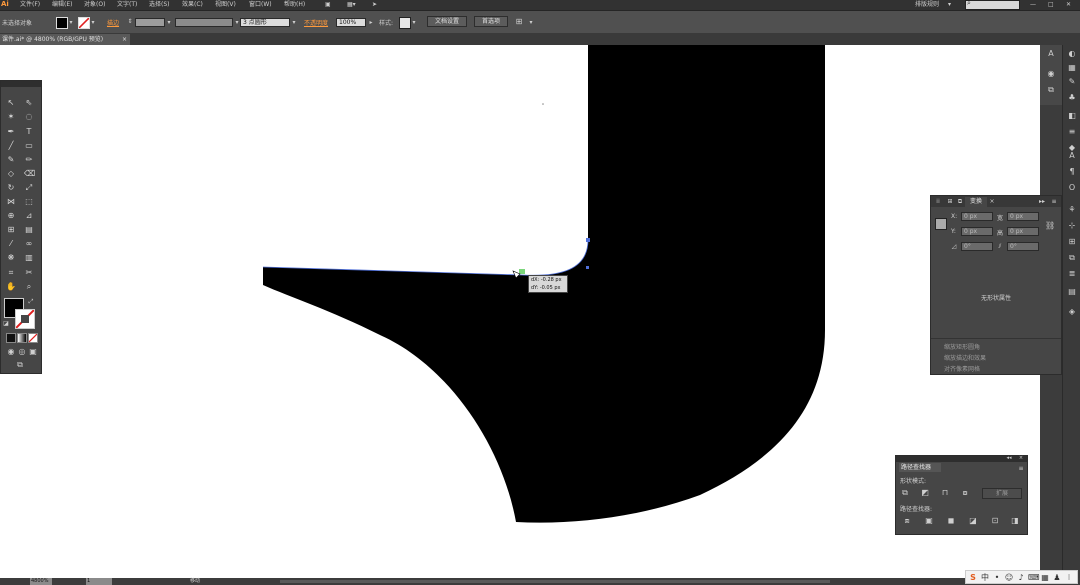 The height and width of the screenshot is (585, 1080). What do you see at coordinates (94, 4) in the screenshot?
I see `menu-object: 对象(O)` at bounding box center [94, 4].